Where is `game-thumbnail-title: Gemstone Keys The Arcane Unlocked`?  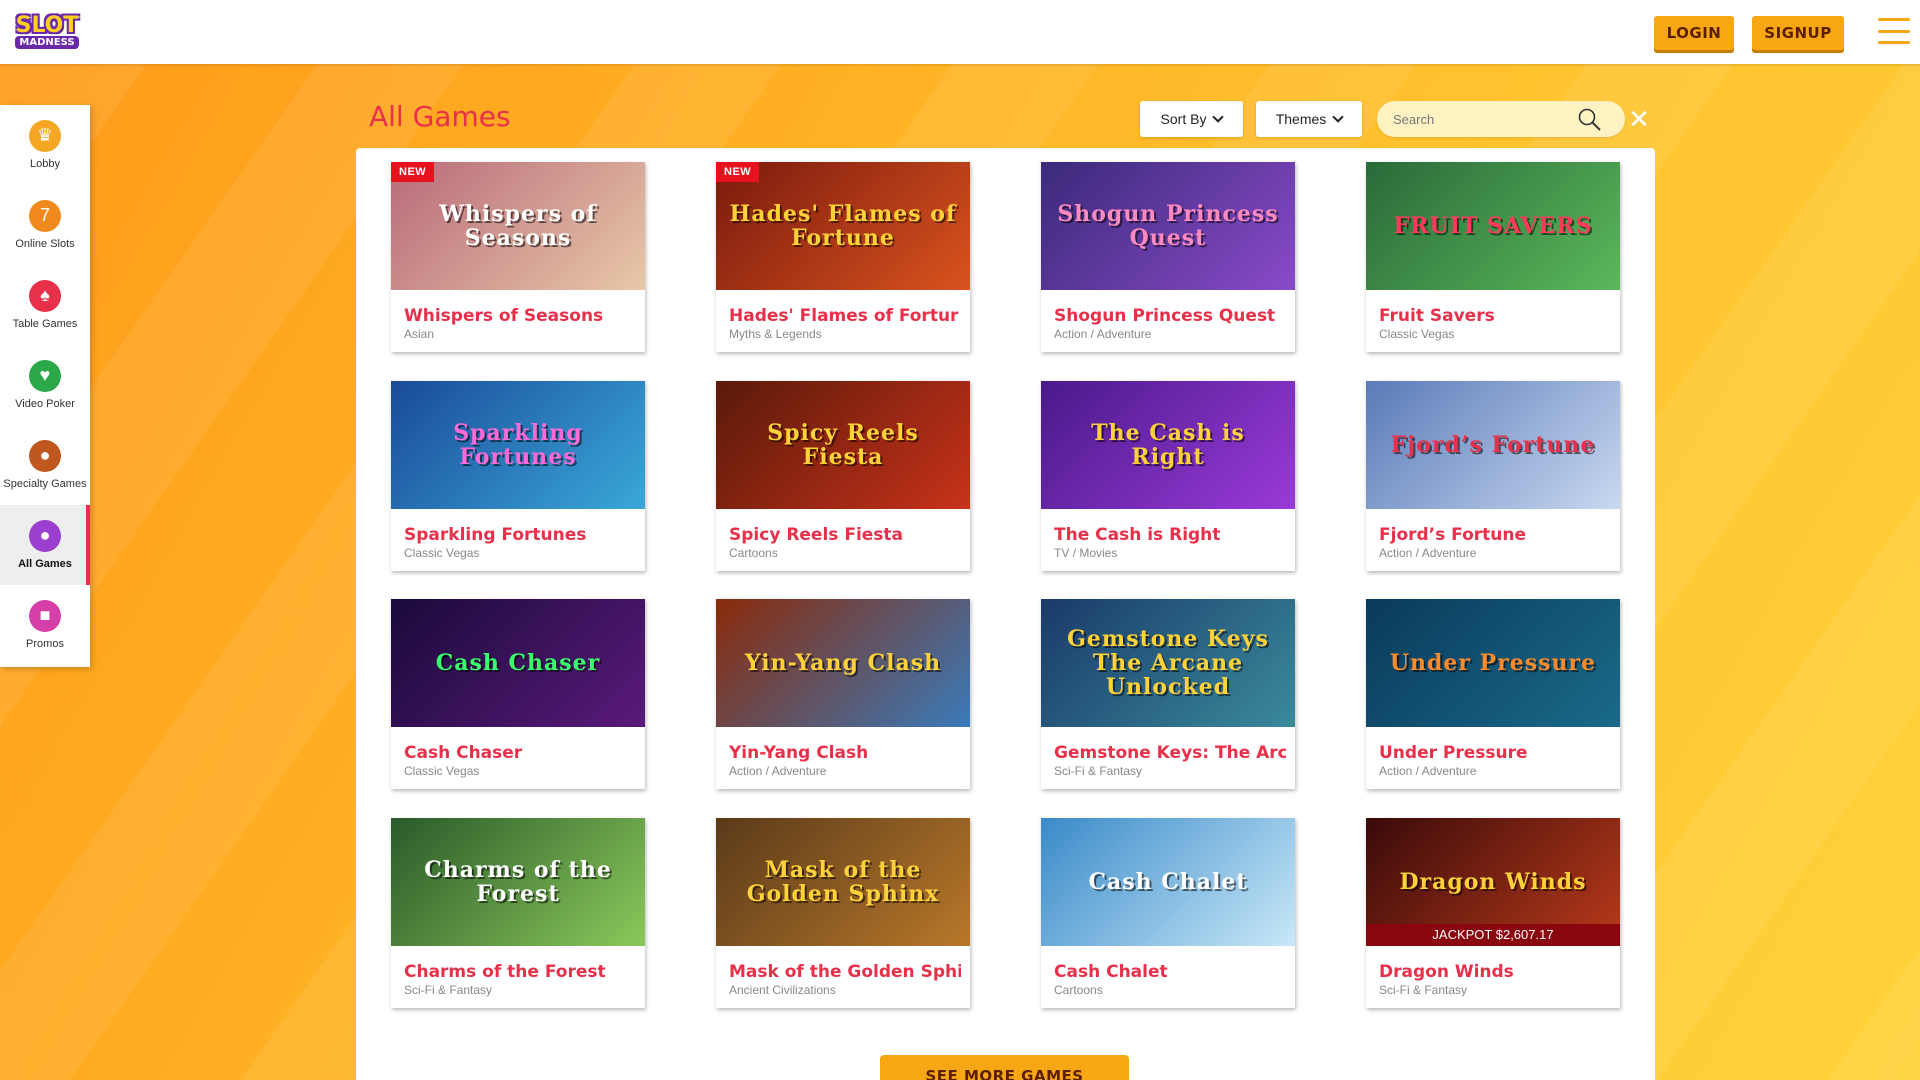 game-thumbnail-title: Gemstone Keys The Arcane Unlocked is located at coordinates (1168, 663).